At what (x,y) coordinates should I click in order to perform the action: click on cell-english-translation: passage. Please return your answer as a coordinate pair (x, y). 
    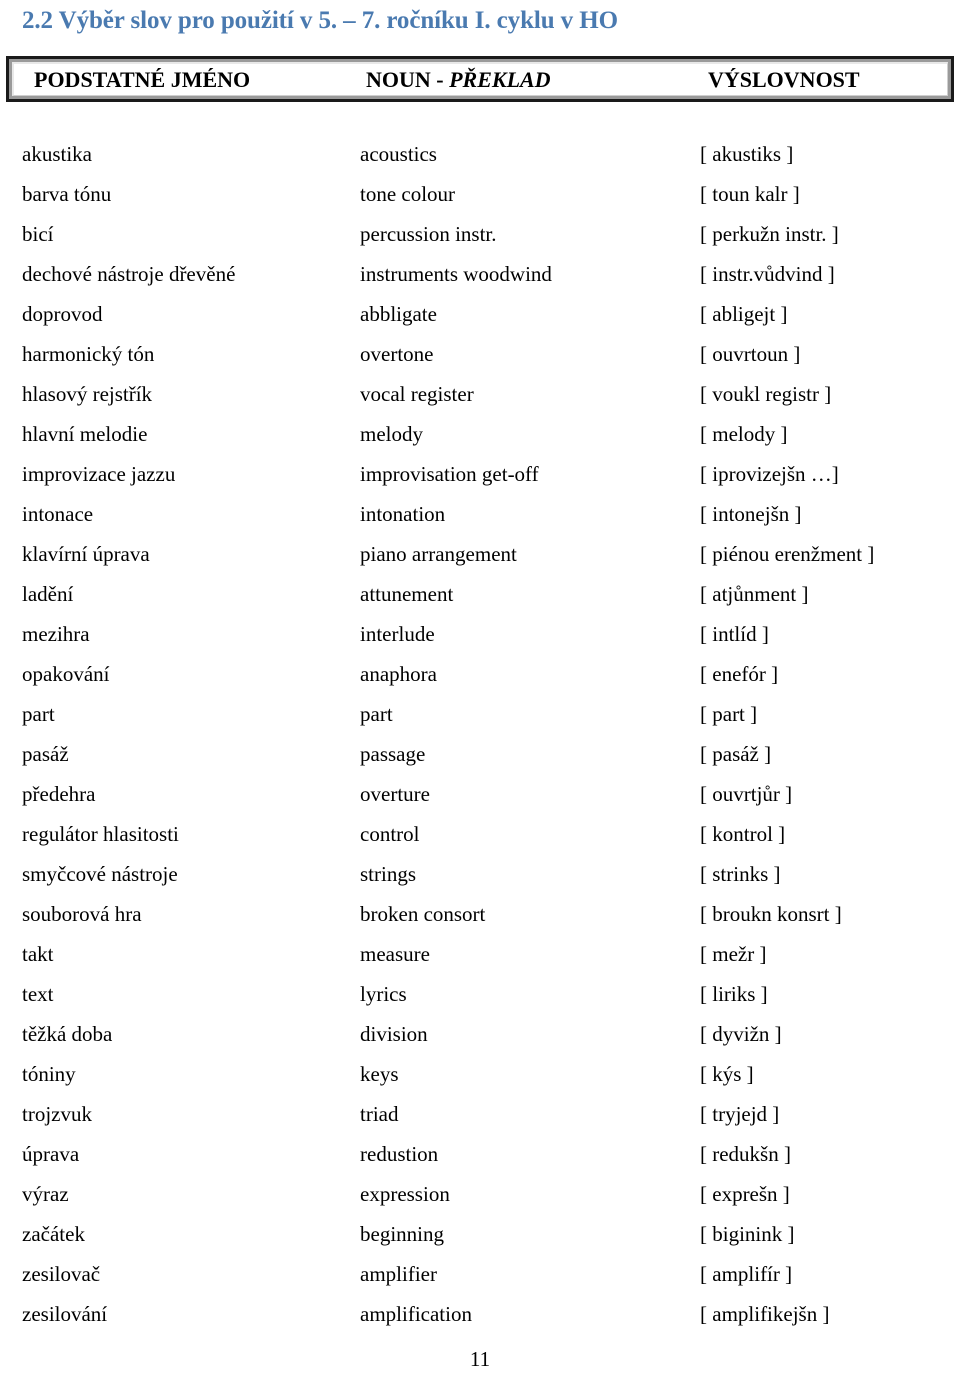
    Looking at the image, I should click on (393, 754).